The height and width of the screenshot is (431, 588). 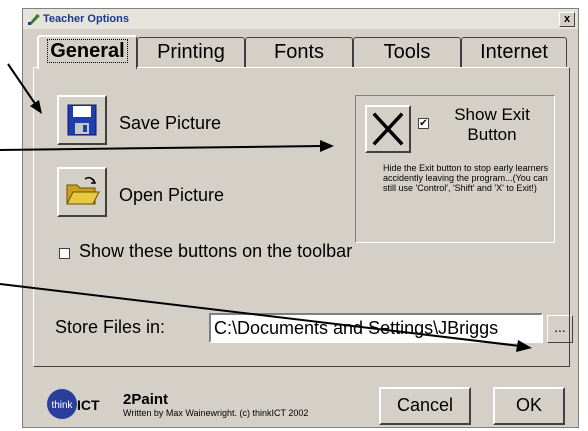 I want to click on tab-general: General, so click(x=87, y=52).